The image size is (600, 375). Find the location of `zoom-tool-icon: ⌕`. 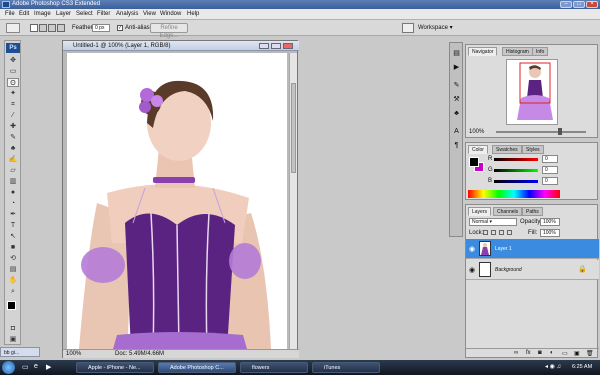

zoom-tool-icon: ⌕ is located at coordinates (13, 291).